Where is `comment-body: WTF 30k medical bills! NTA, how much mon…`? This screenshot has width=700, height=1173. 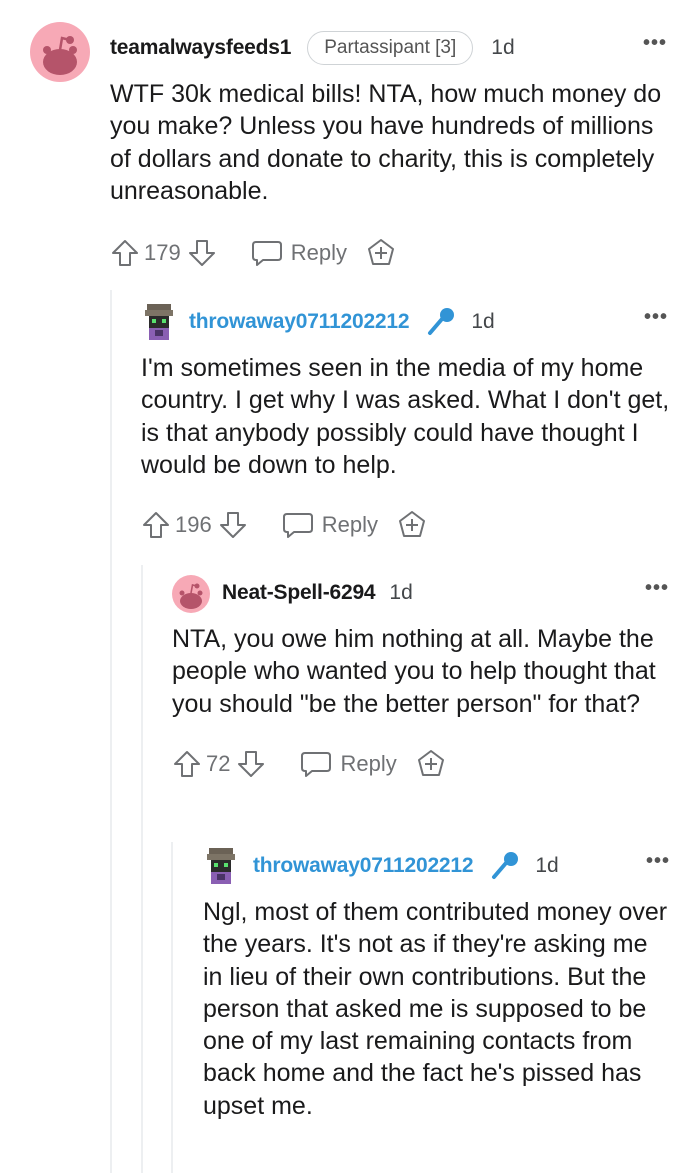
comment-body: WTF 30k medical bills! NTA, how much mon… is located at coordinates (386, 142).